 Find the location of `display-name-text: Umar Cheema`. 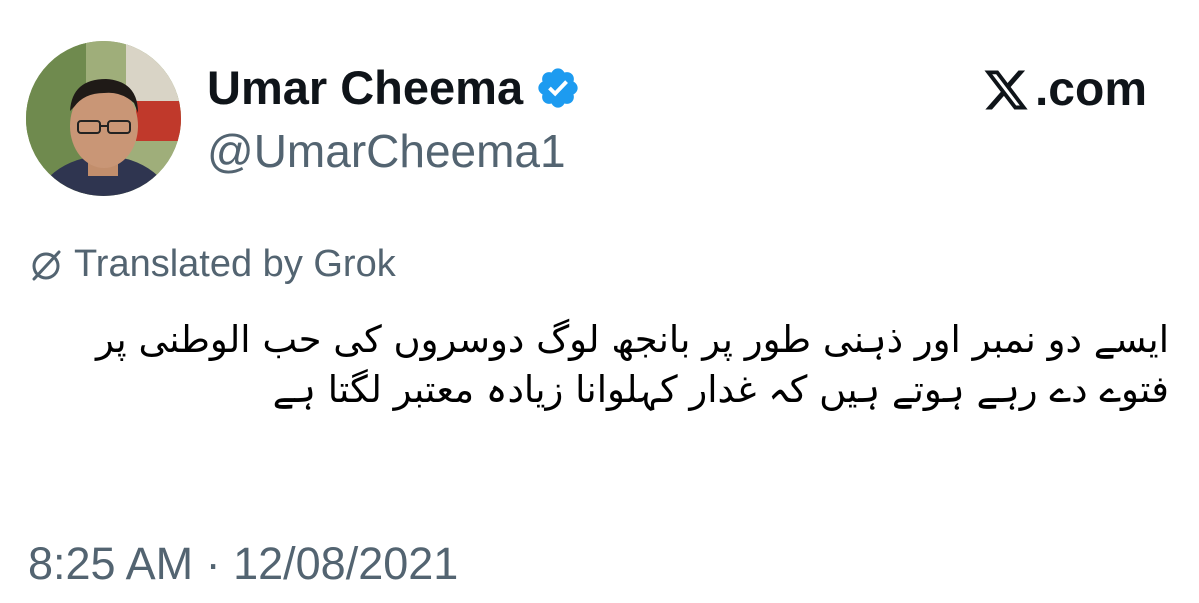

display-name-text: Umar Cheema is located at coordinates (365, 87).